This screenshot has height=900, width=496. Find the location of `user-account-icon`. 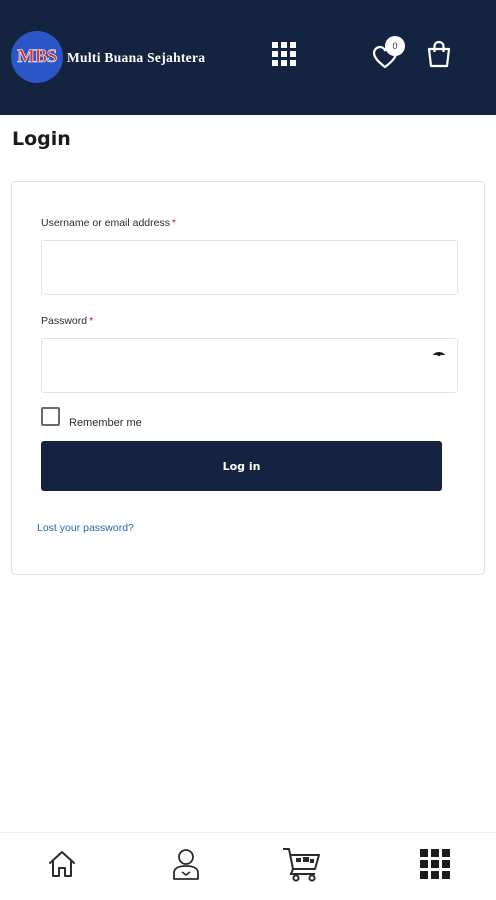

user-account-icon is located at coordinates (186, 864).